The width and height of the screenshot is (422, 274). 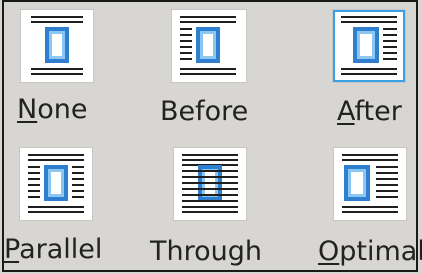 I want to click on wrap-before-thumbnail, so click(x=209, y=46).